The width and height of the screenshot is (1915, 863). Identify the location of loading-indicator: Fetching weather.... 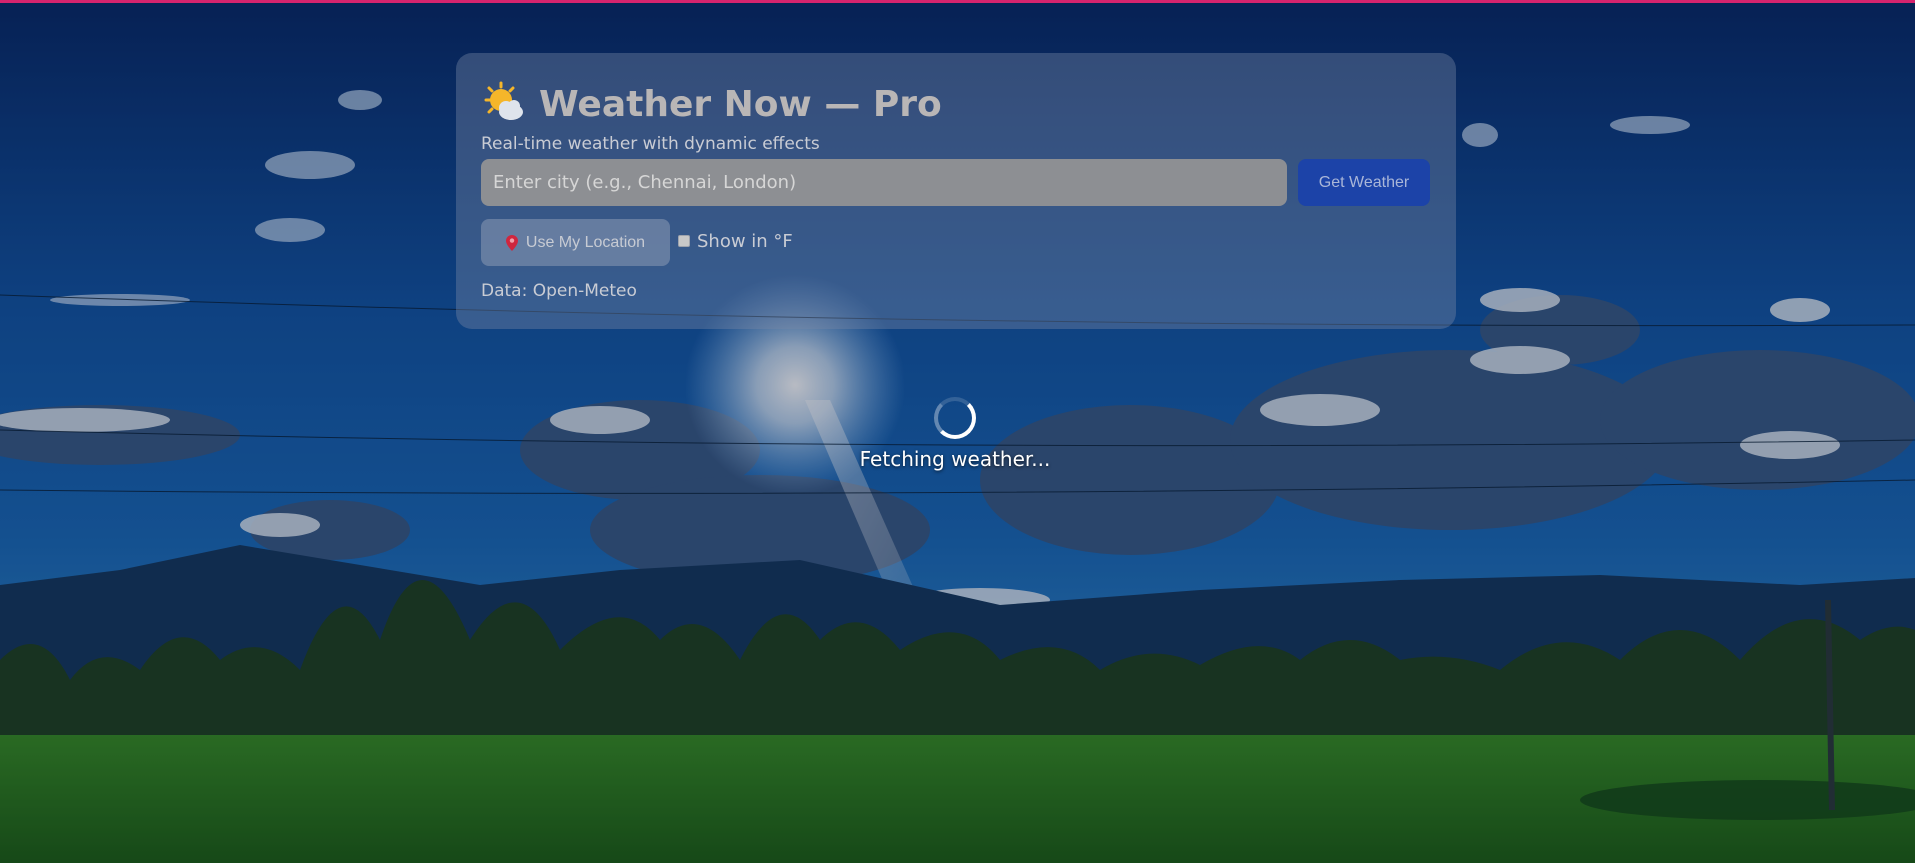
(955, 434).